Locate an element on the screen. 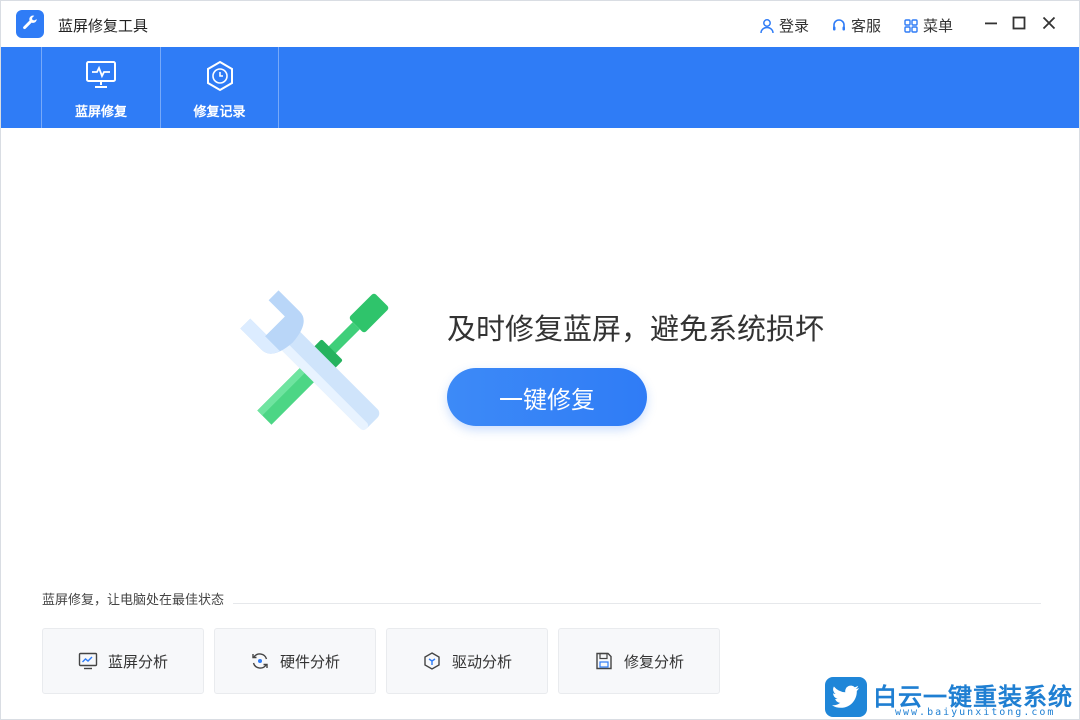 The image size is (1080, 720). watermark-url: www.baiyunxitong.com is located at coordinates (975, 712).